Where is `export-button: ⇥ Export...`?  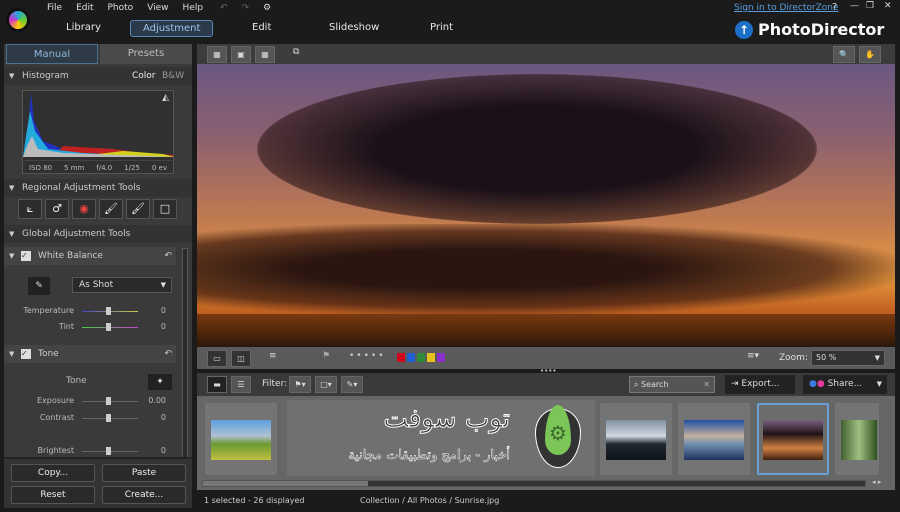 export-button: ⇥ Export... is located at coordinates (760, 384).